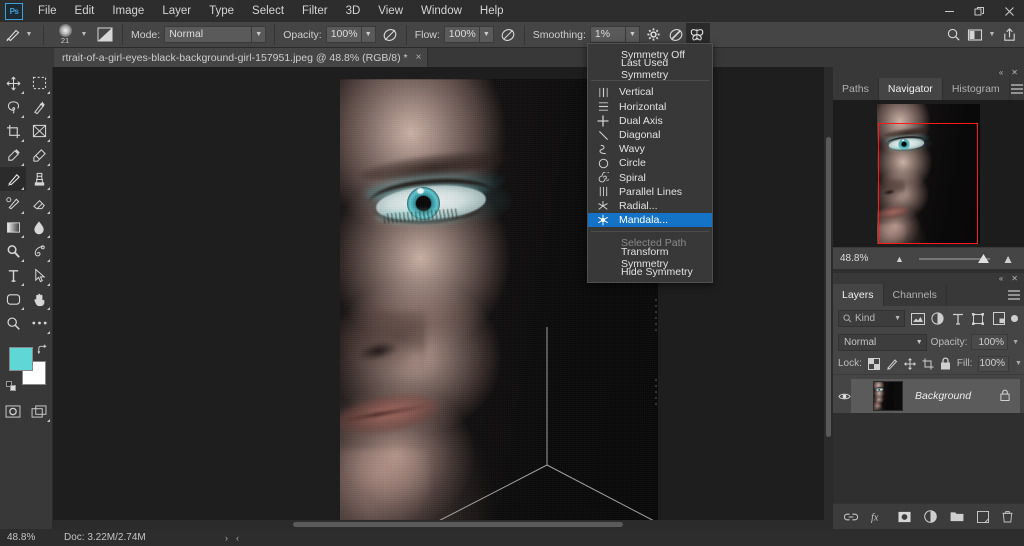 The height and width of the screenshot is (546, 1024). Describe the element at coordinates (650, 178) in the screenshot. I see `menu-item-spiral: Spiral` at that location.